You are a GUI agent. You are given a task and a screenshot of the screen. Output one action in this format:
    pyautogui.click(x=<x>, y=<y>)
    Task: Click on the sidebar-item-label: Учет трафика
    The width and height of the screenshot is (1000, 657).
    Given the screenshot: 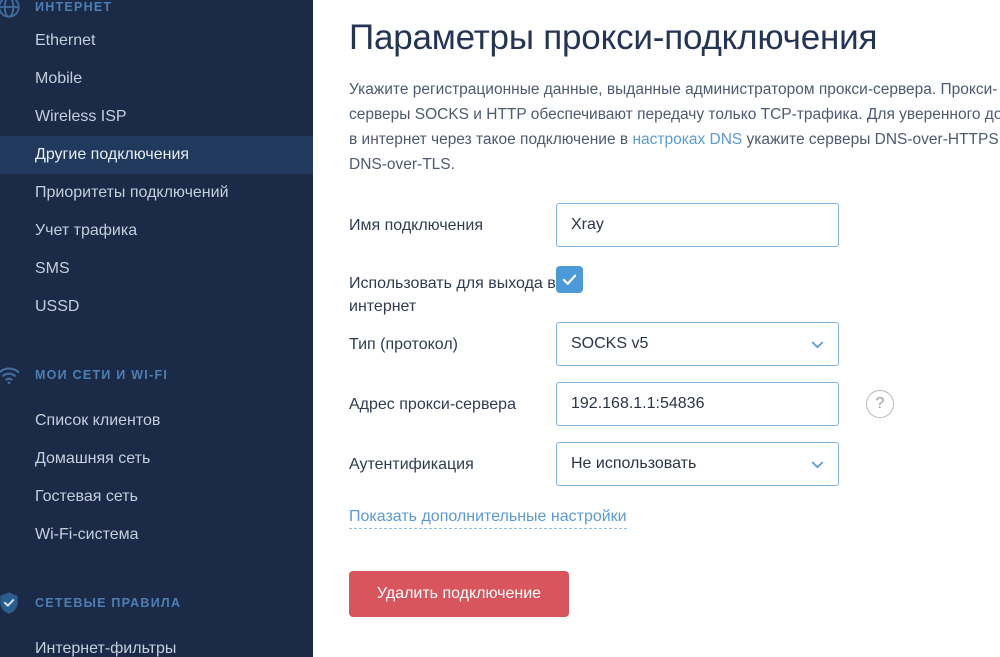 What is the action you would take?
    pyautogui.click(x=86, y=230)
    